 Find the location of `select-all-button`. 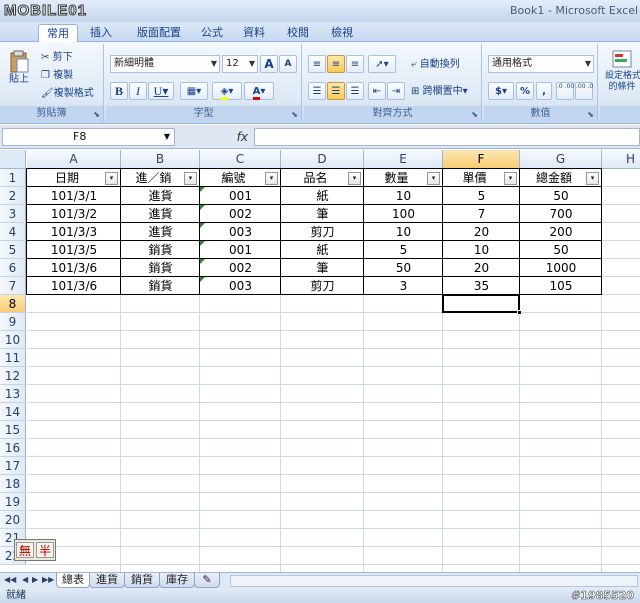

select-all-button is located at coordinates (13, 159).